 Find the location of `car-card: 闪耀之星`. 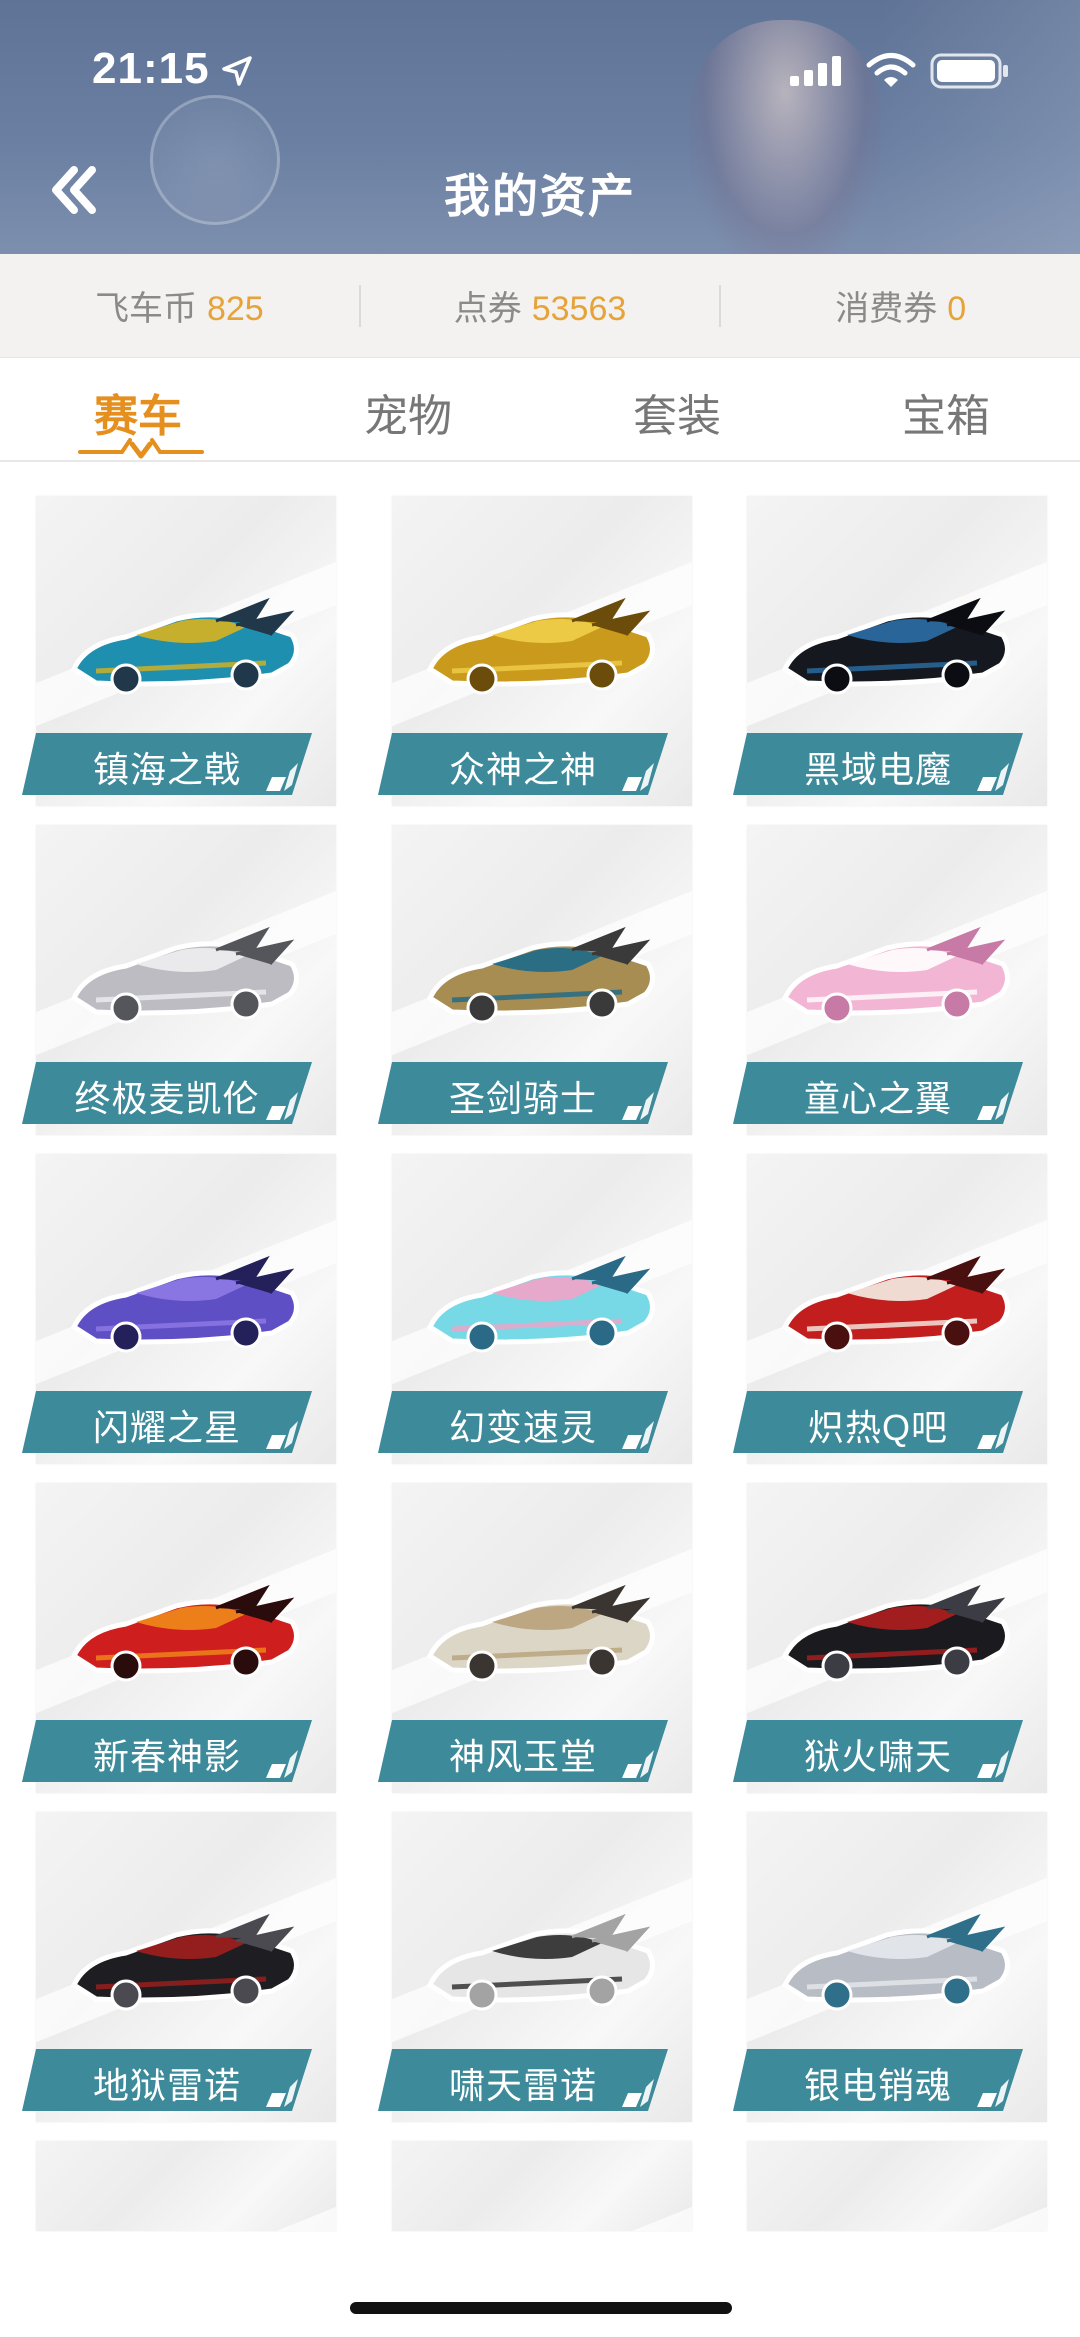

car-card: 闪耀之星 is located at coordinates (179, 1309).